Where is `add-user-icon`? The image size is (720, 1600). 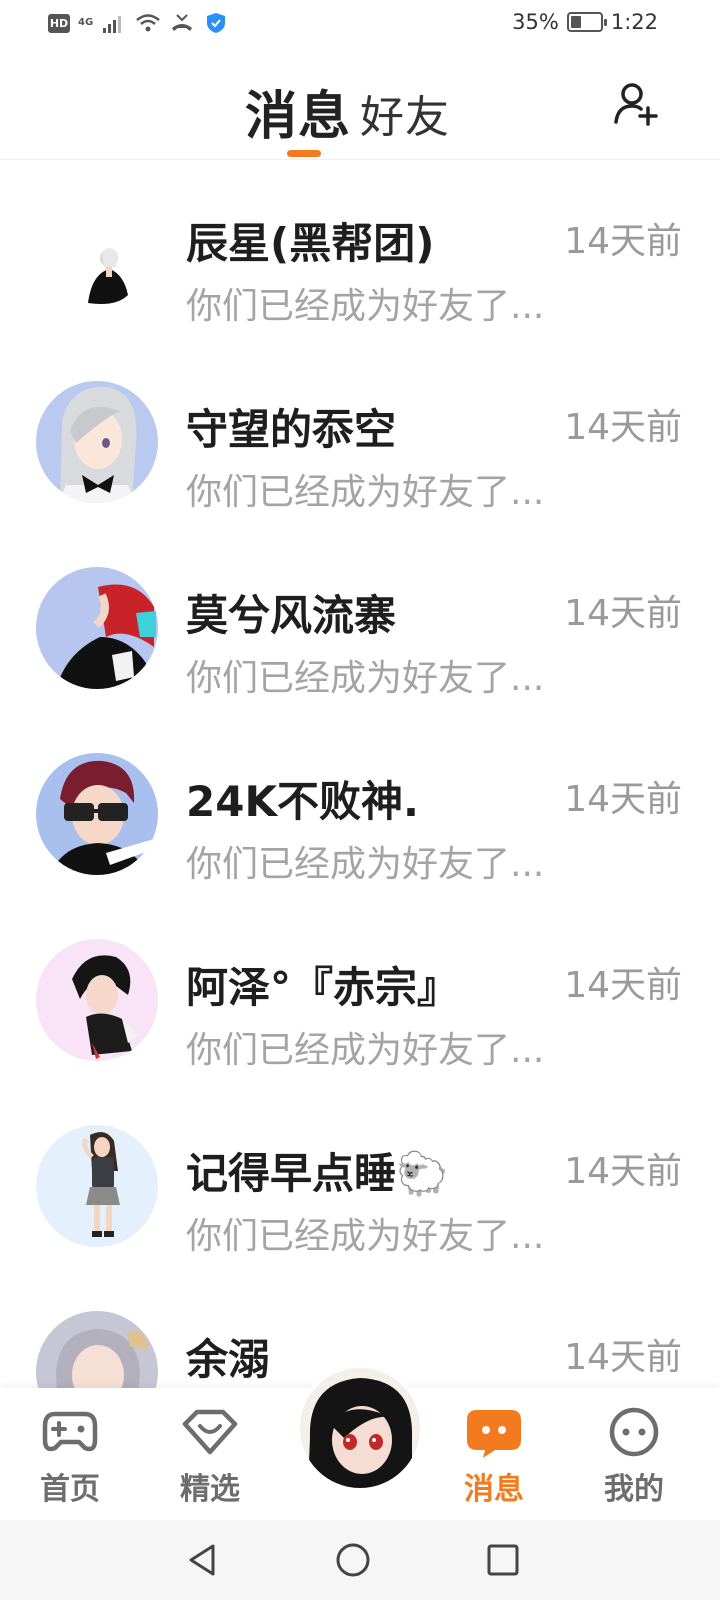
add-user-icon is located at coordinates (636, 104).